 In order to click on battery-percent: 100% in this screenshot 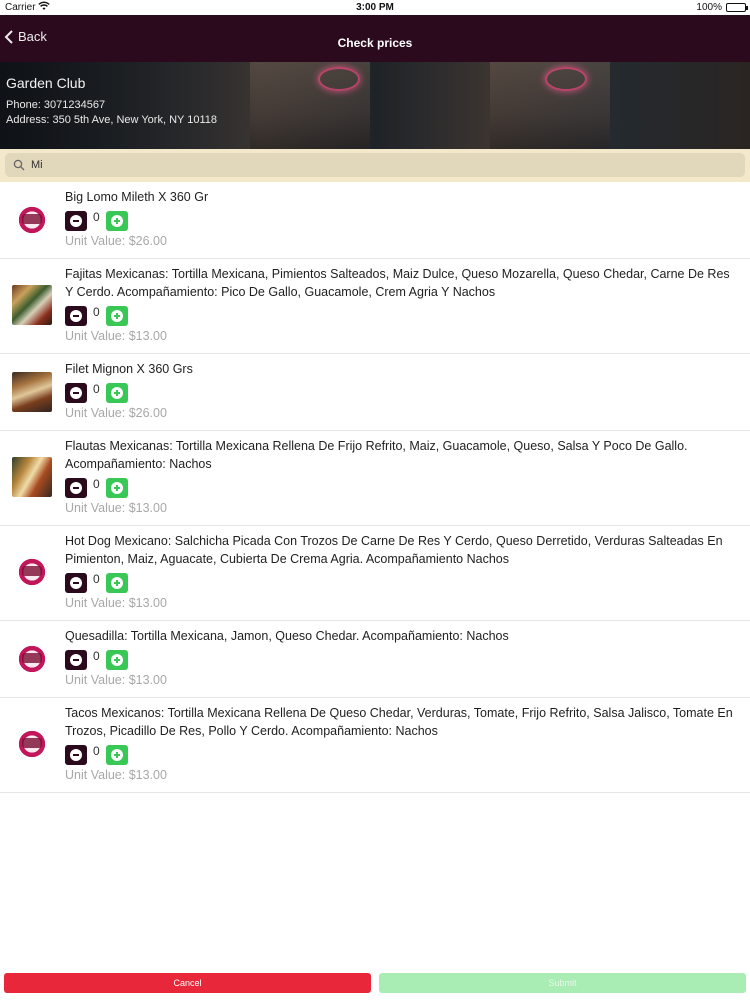, I will do `click(709, 7)`.